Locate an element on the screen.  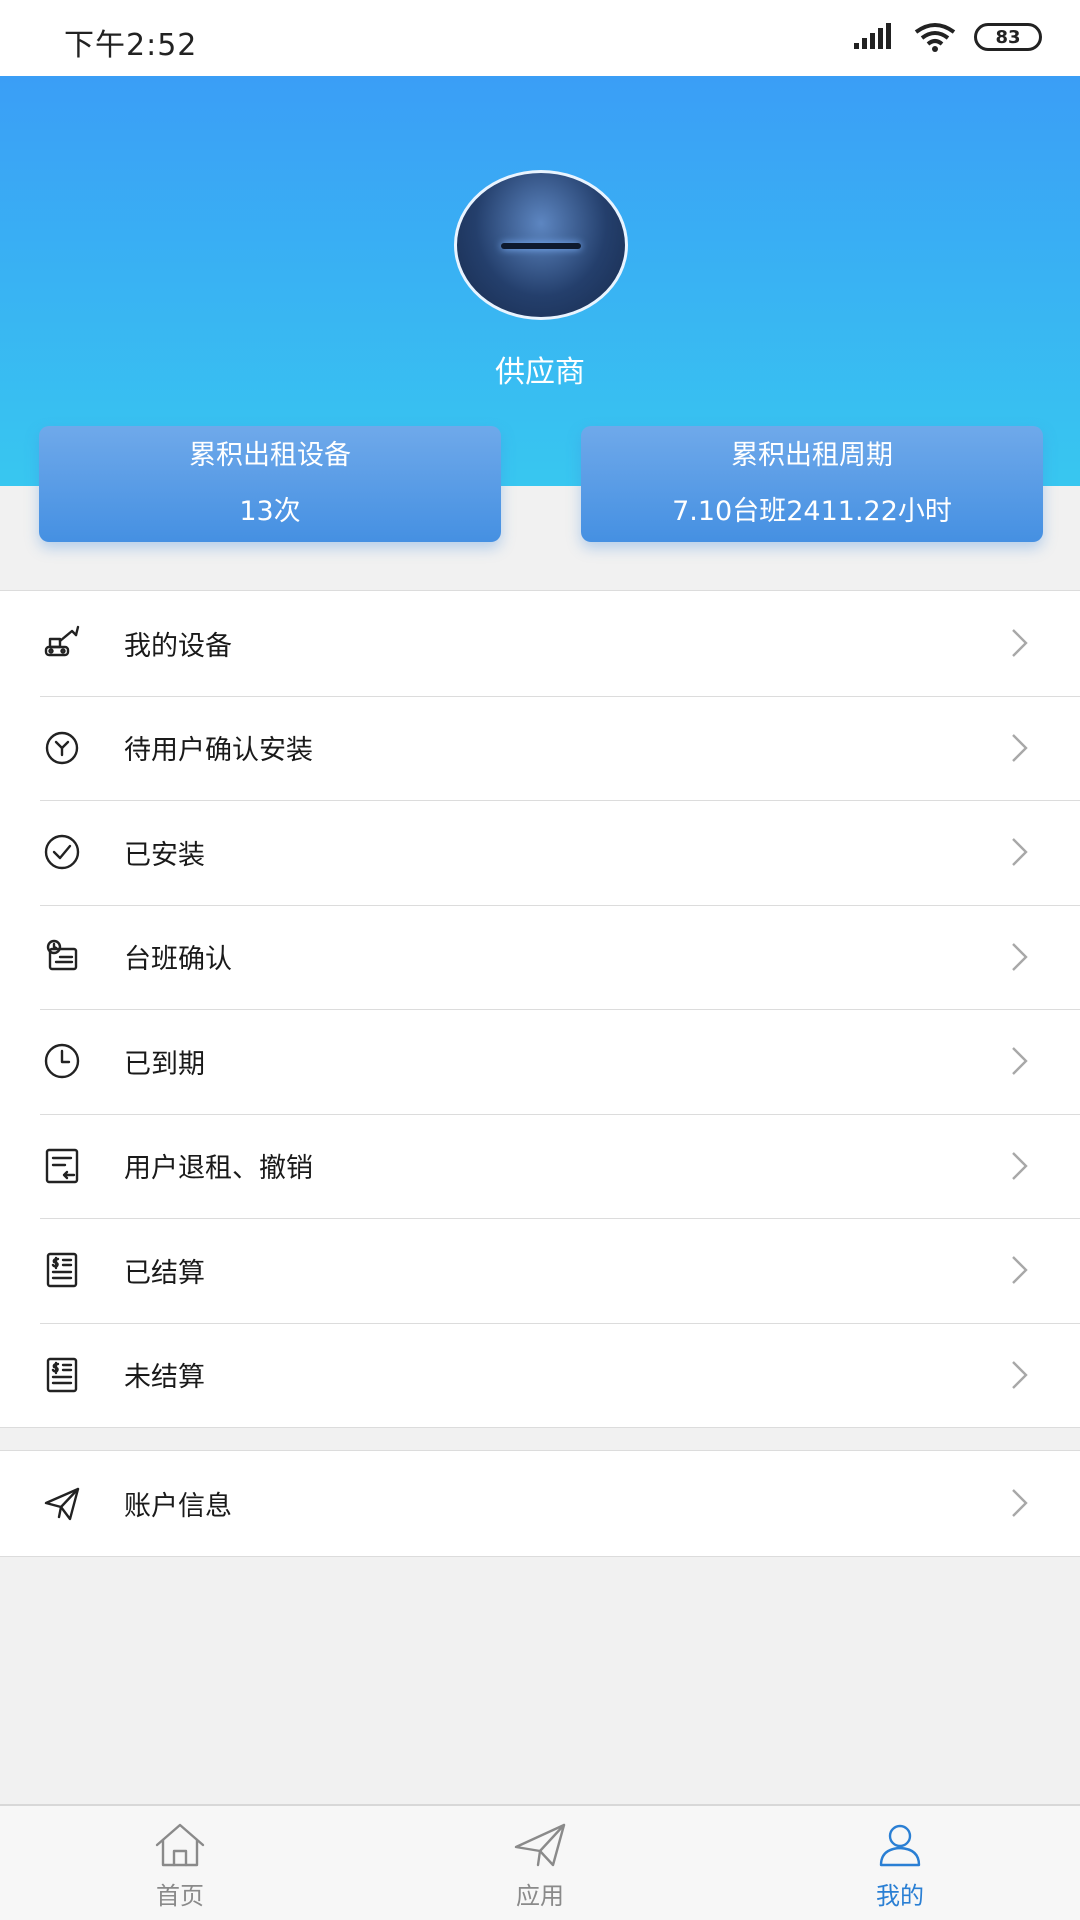
clock-icon is located at coordinates (62, 1061).